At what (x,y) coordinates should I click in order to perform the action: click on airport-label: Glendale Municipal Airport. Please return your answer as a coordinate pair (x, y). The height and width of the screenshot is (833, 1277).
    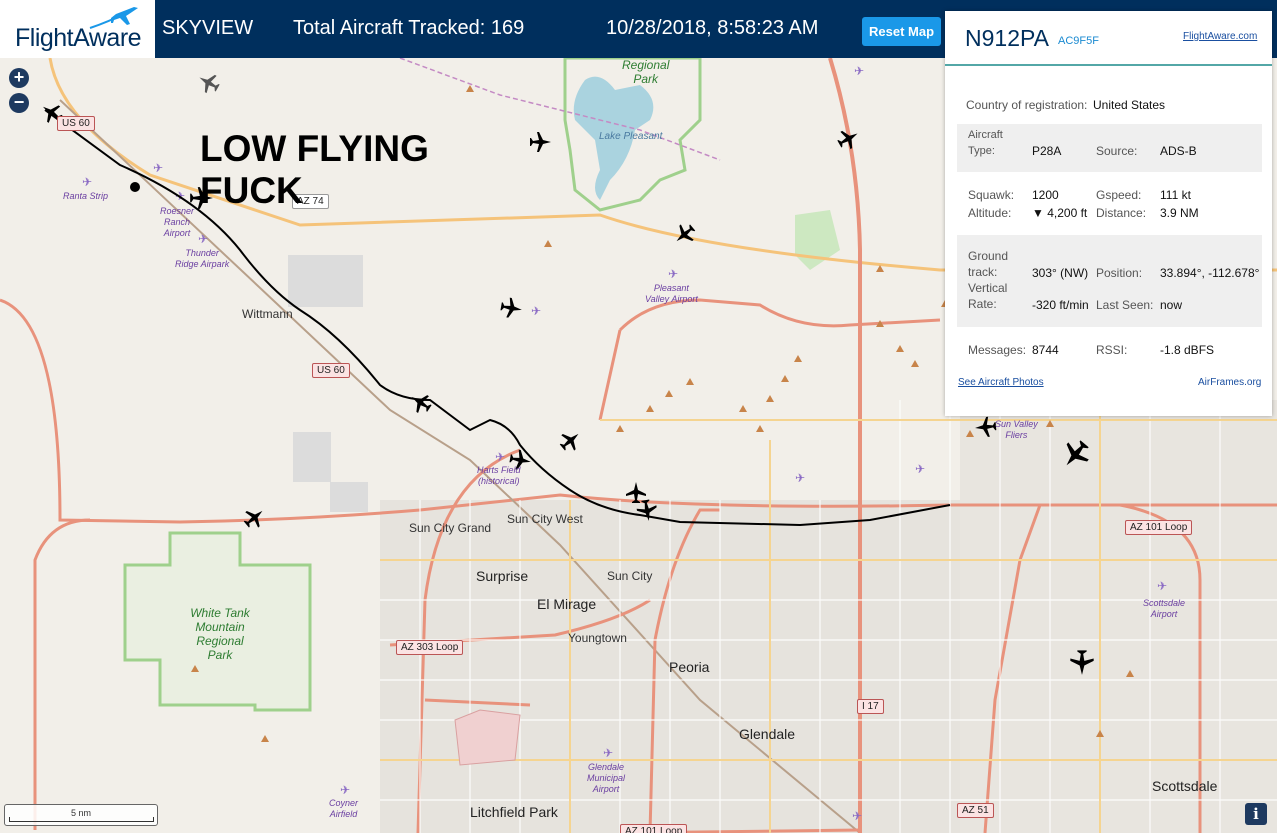
    Looking at the image, I should click on (606, 778).